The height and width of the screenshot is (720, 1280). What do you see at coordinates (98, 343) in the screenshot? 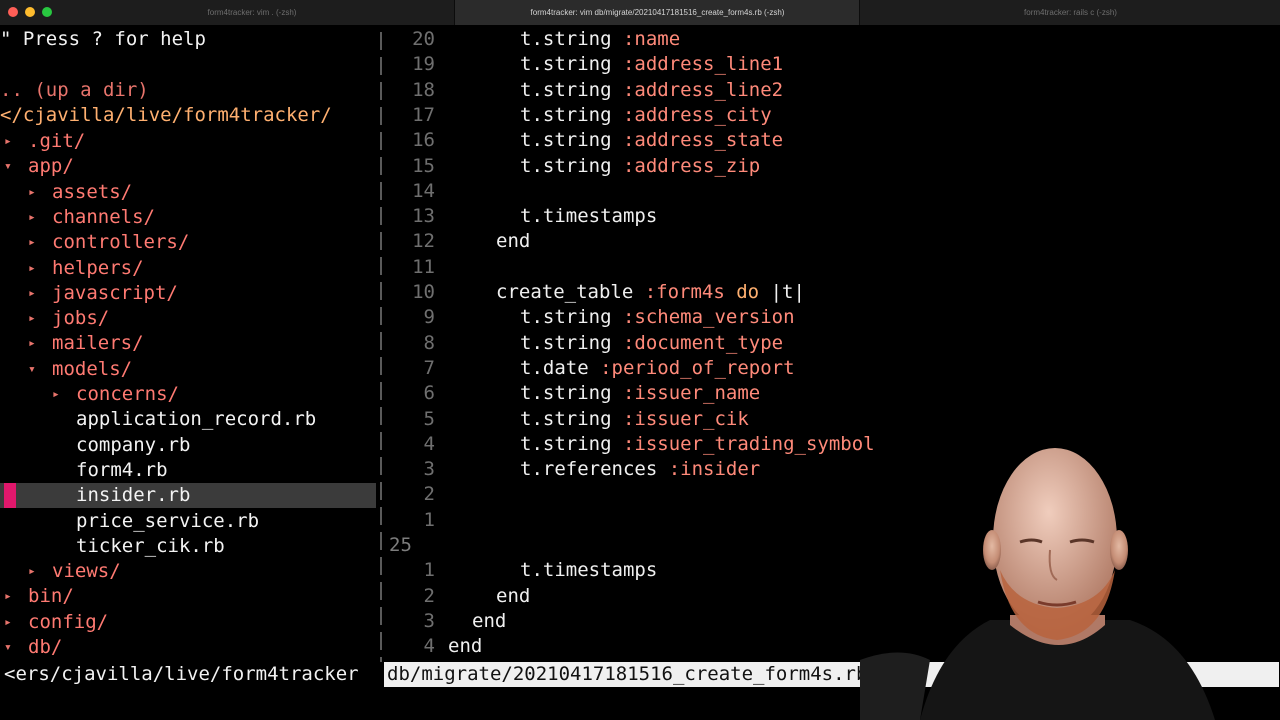
I see `tree-item-label: mailers/` at bounding box center [98, 343].